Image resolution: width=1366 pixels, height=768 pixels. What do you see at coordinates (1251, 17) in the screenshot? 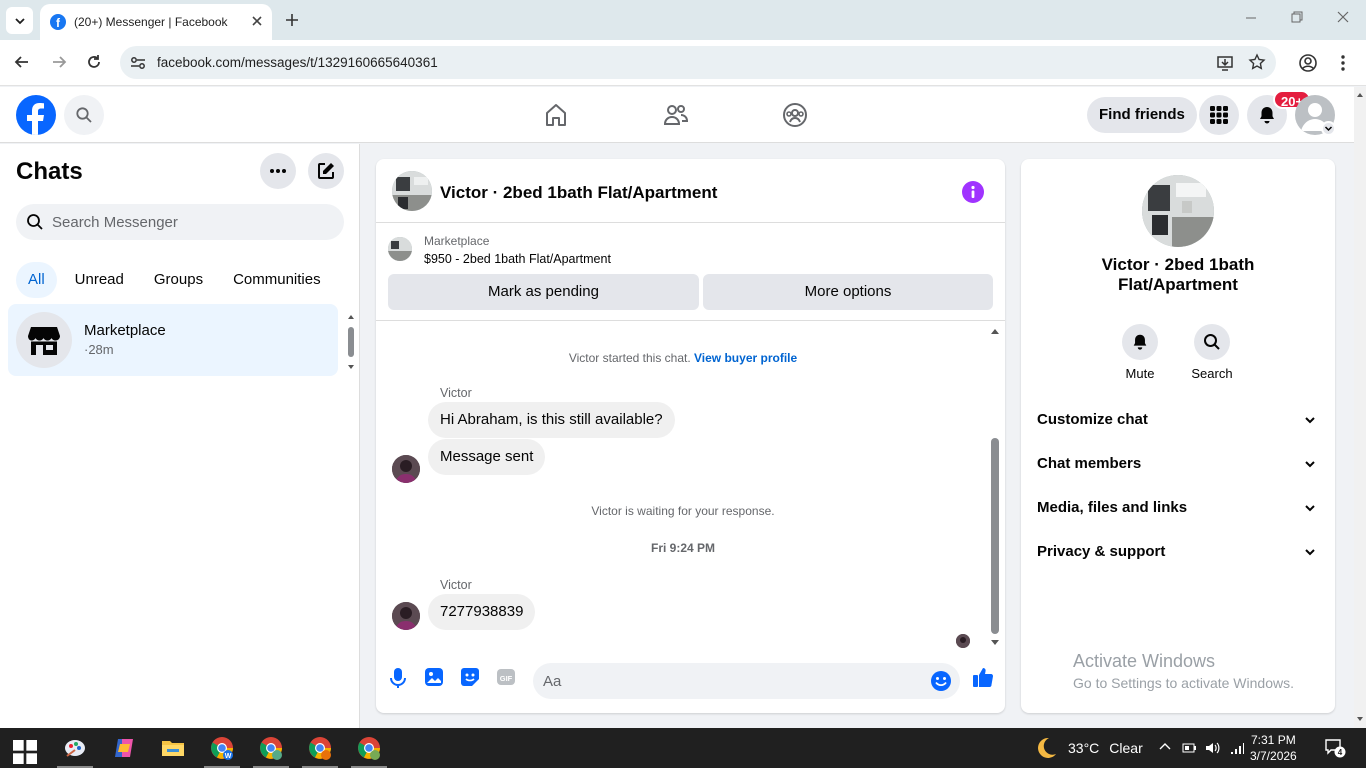
I see `minimize-icon` at bounding box center [1251, 17].